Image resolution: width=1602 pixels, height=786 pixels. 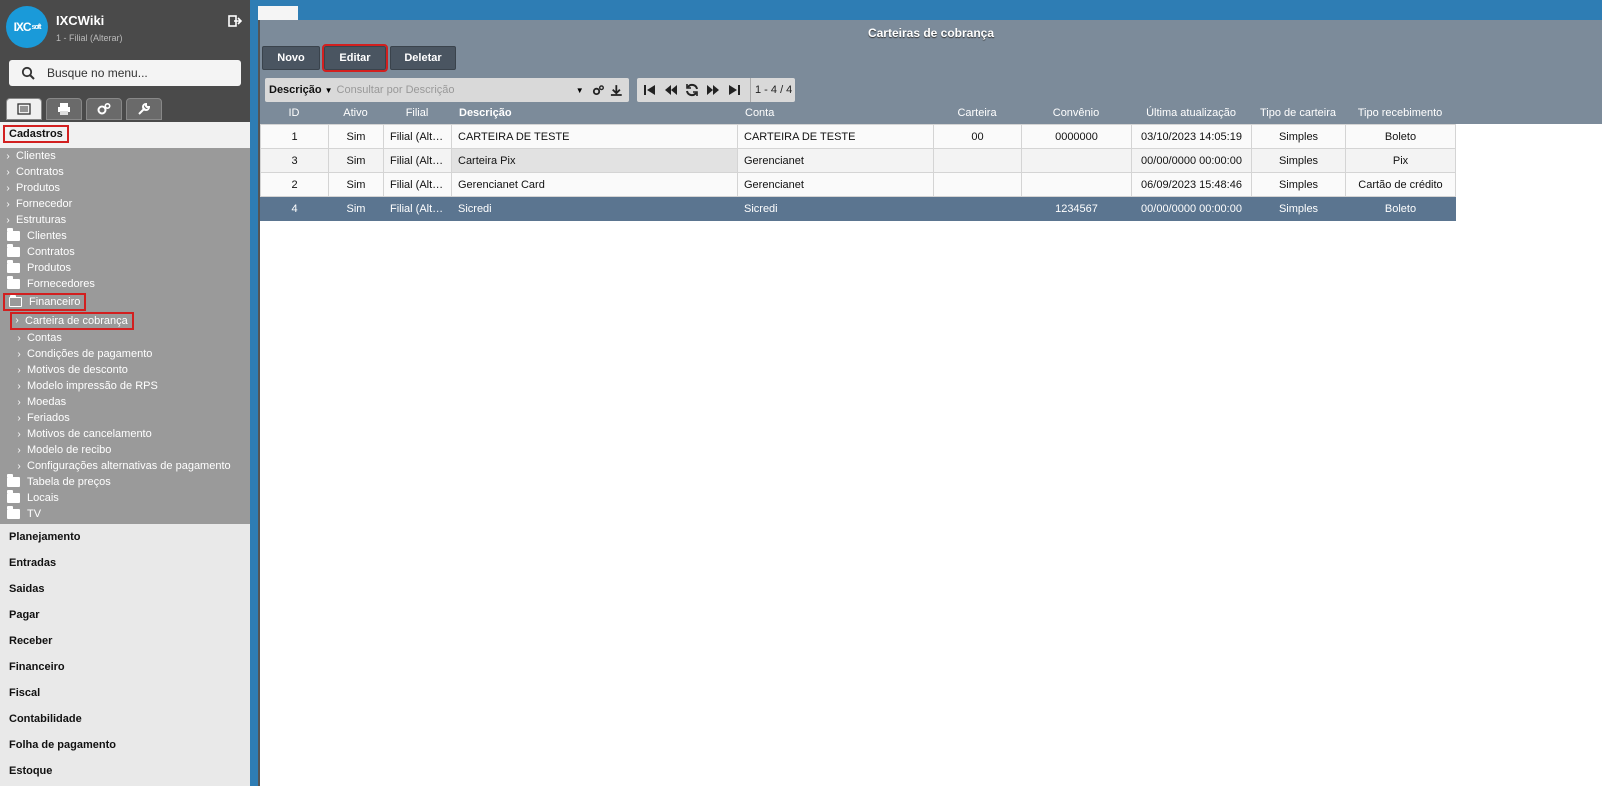 I want to click on tab-tools, so click(x=144, y=109).